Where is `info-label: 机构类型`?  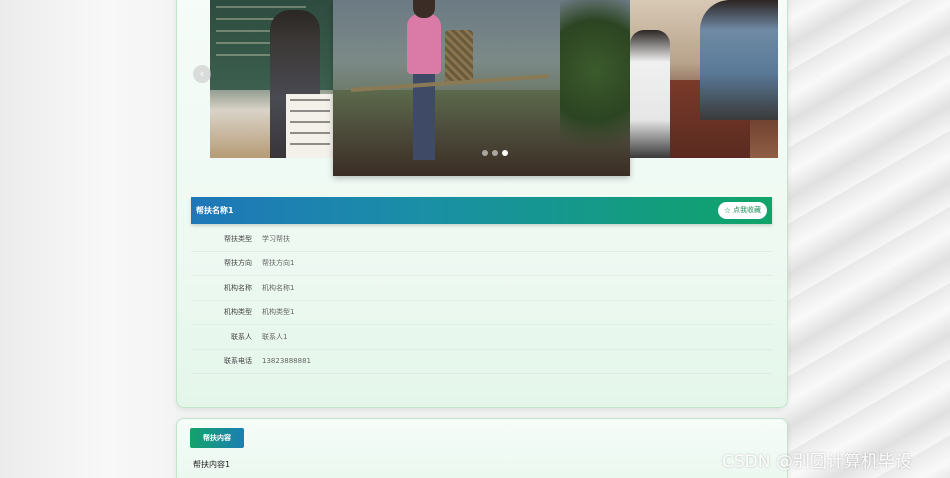
info-label: 机构类型 is located at coordinates (238, 312).